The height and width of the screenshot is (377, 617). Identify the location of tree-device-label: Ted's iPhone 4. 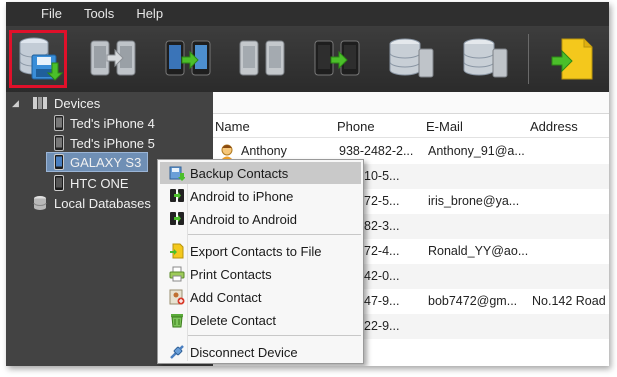
(112, 123).